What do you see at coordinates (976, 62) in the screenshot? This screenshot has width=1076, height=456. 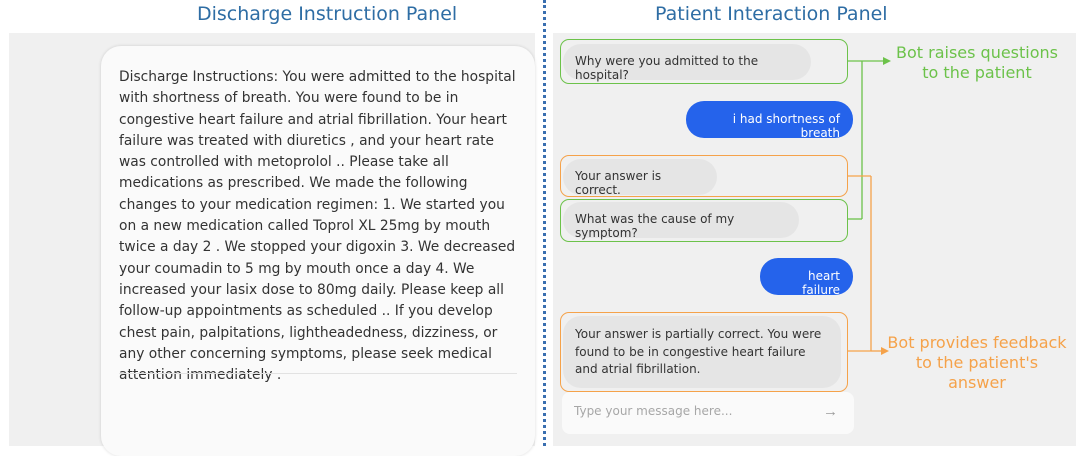 I see `questions-annotation: Bot raises questions to the patient` at bounding box center [976, 62].